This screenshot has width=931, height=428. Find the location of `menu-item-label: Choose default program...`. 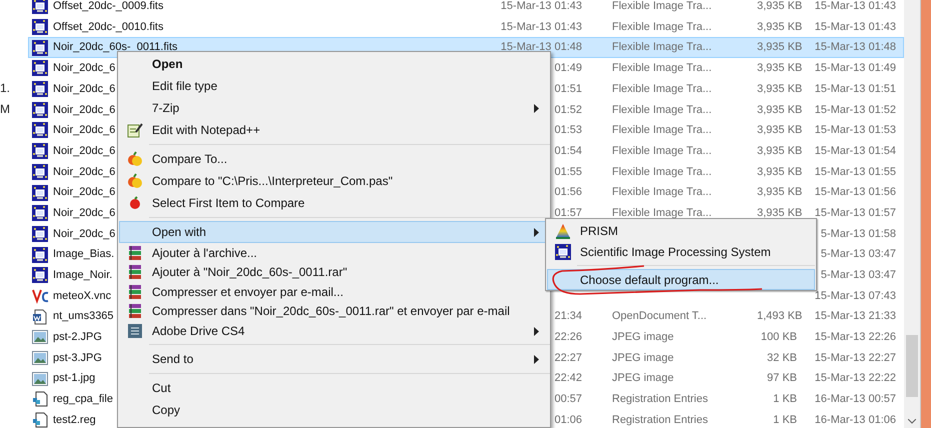

menu-item-label: Choose default program... is located at coordinates (649, 280).